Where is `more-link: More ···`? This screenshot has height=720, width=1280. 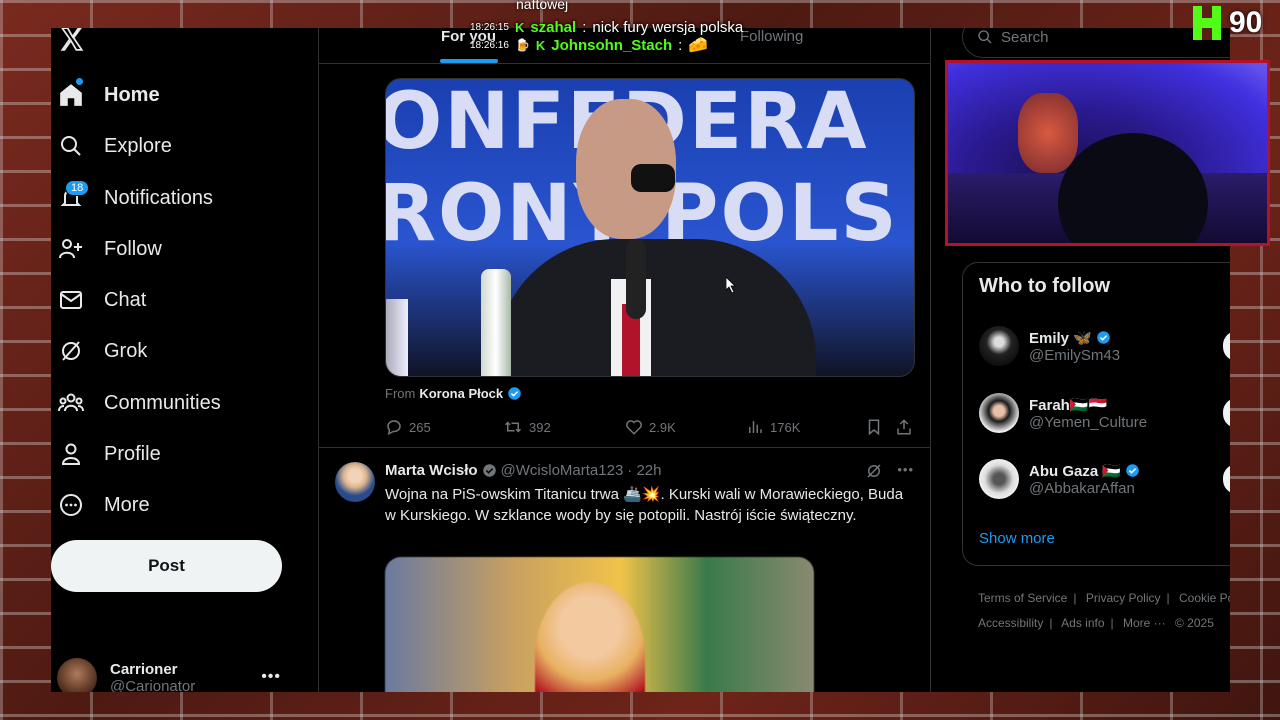
more-link: More ··· is located at coordinates (1144, 623).